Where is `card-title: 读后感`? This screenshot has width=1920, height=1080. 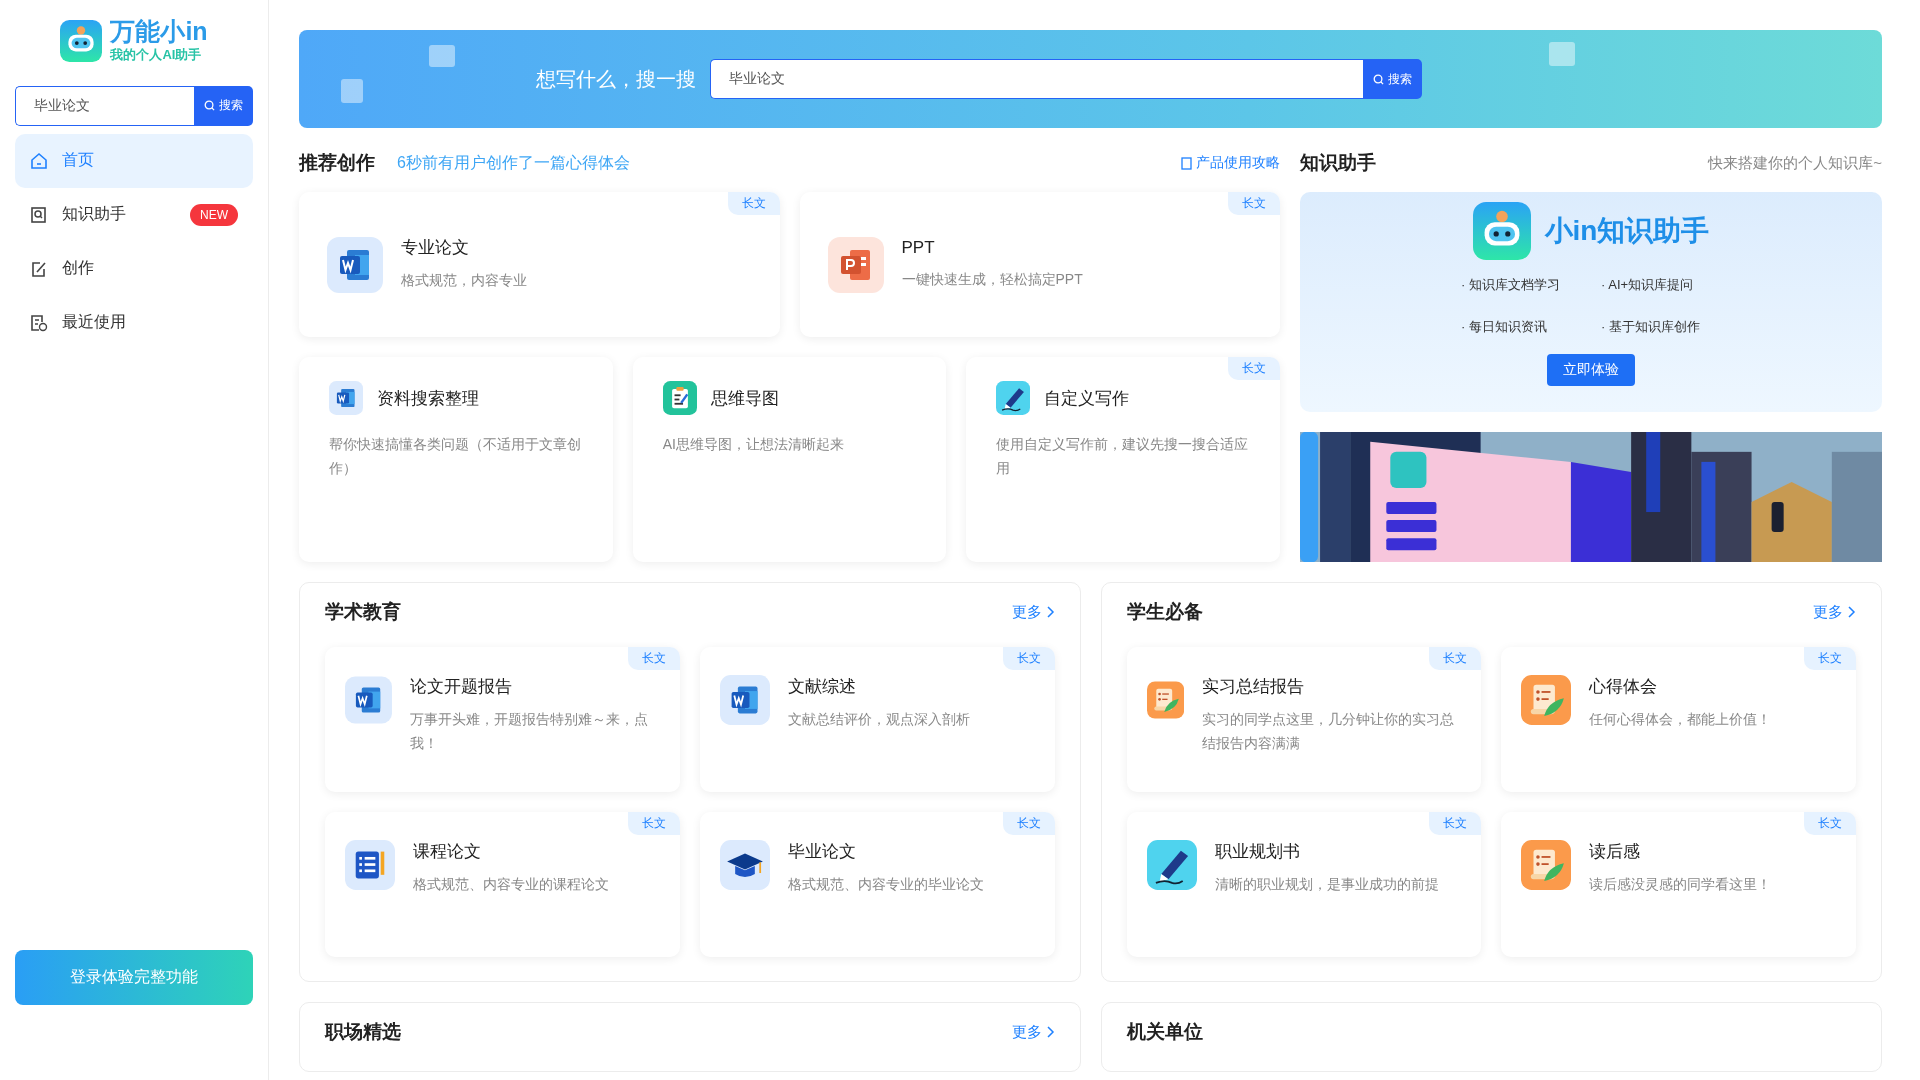
card-title: 读后感 is located at coordinates (1615, 852).